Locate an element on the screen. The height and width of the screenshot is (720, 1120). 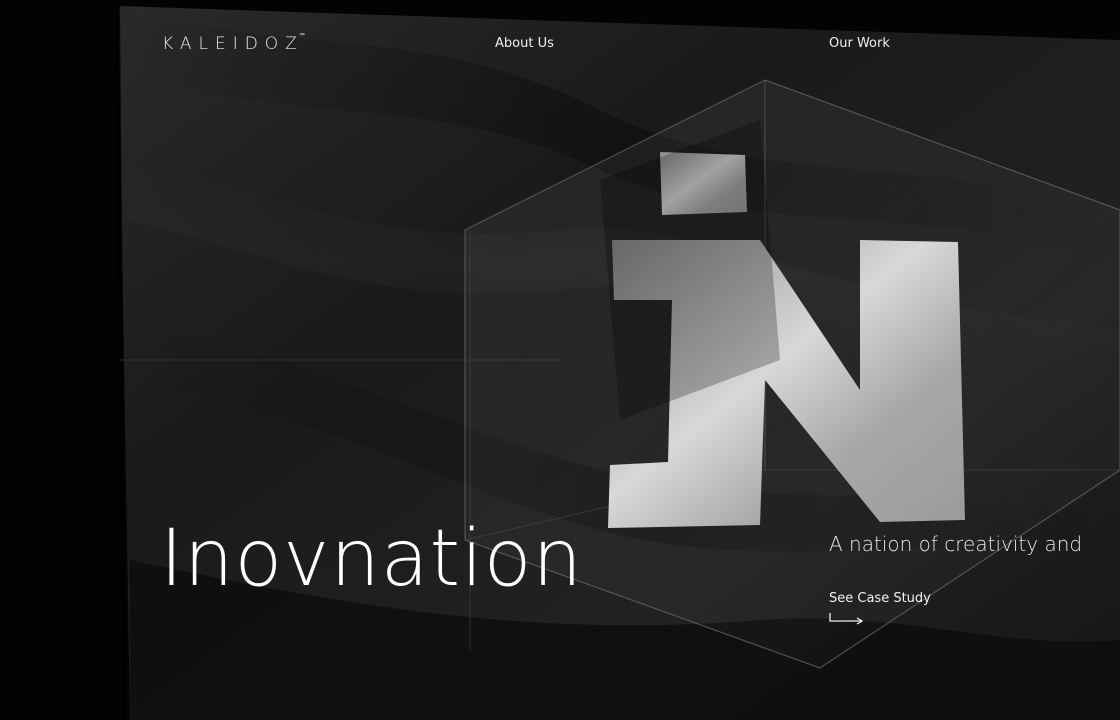
brand-logo-text: KALEIDOZ is located at coordinates (233, 44).